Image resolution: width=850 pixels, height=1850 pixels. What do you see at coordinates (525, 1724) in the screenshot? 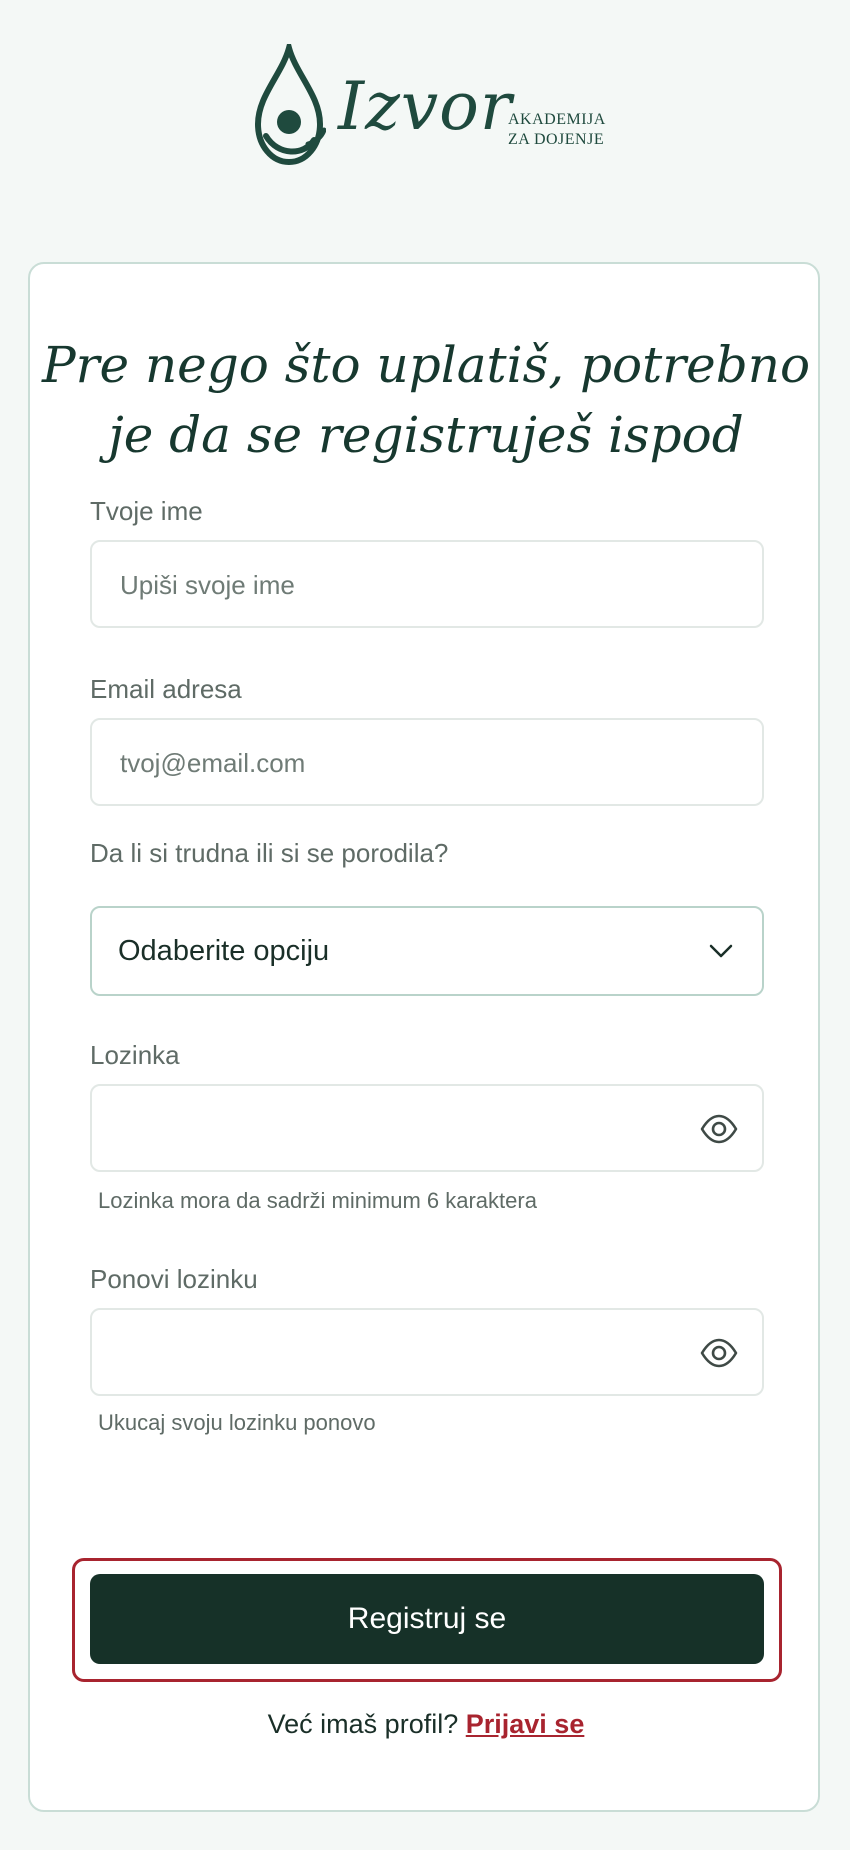
I see `login-link: Prijavi se` at bounding box center [525, 1724].